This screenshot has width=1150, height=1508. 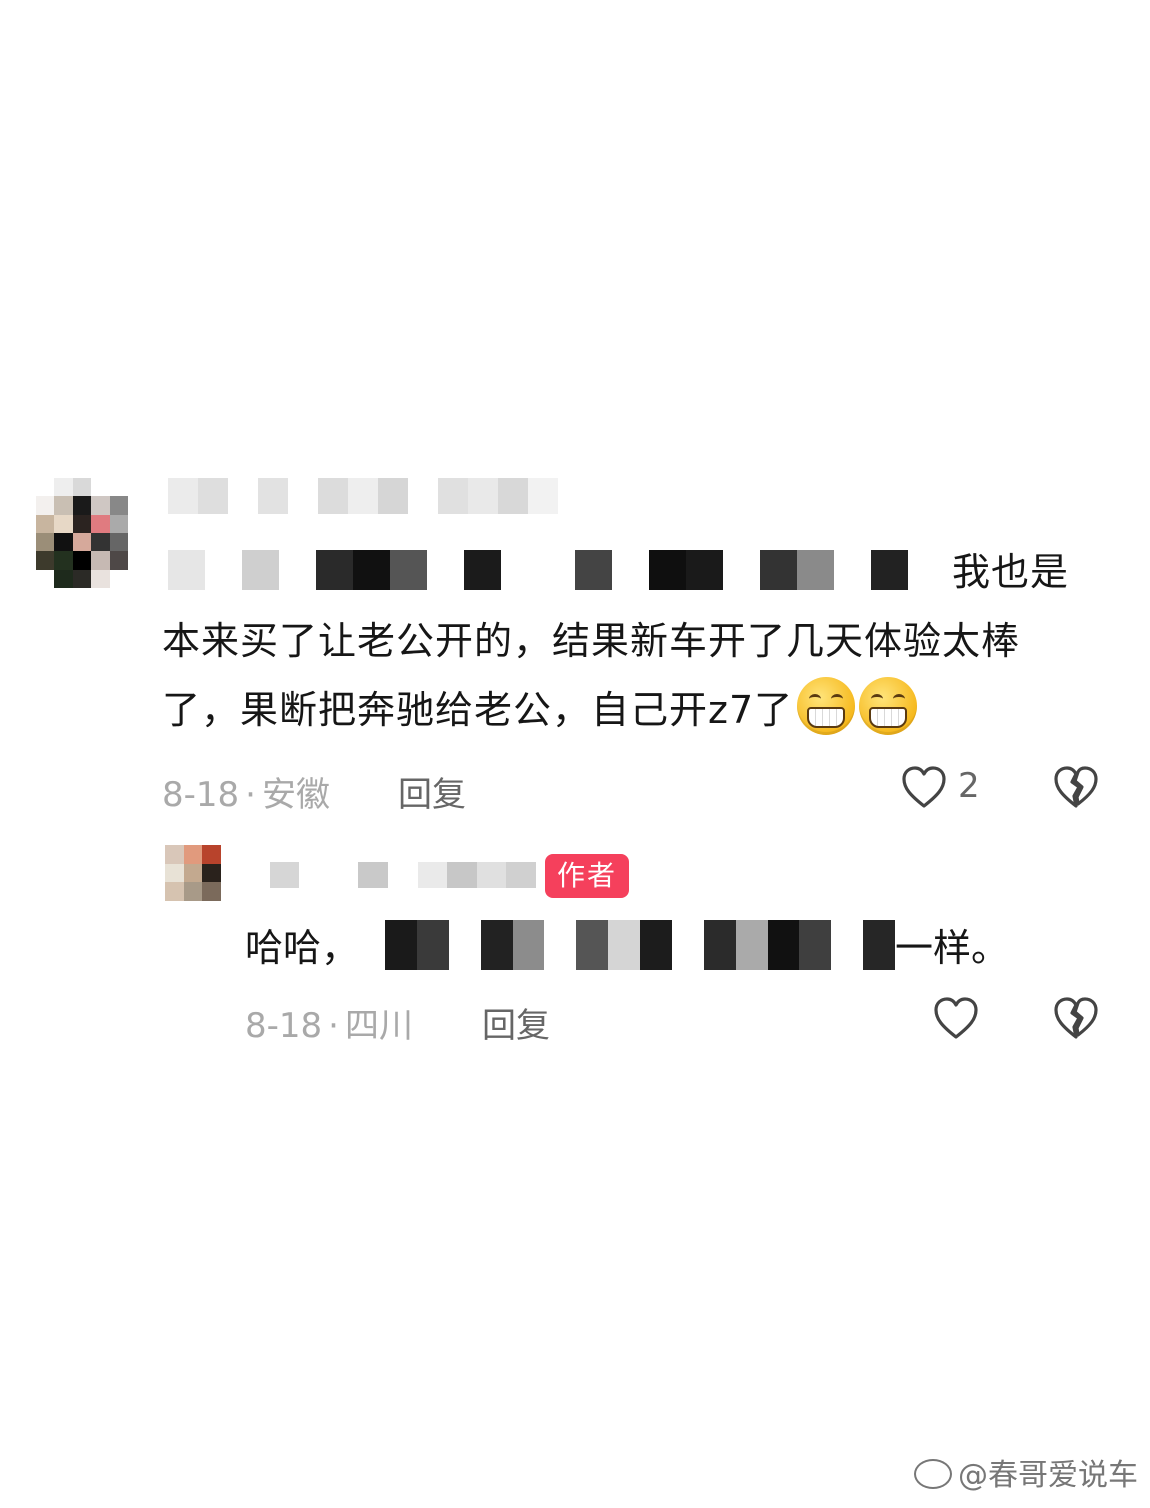 What do you see at coordinates (295, 795) in the screenshot?
I see `comment-location: 安徽` at bounding box center [295, 795].